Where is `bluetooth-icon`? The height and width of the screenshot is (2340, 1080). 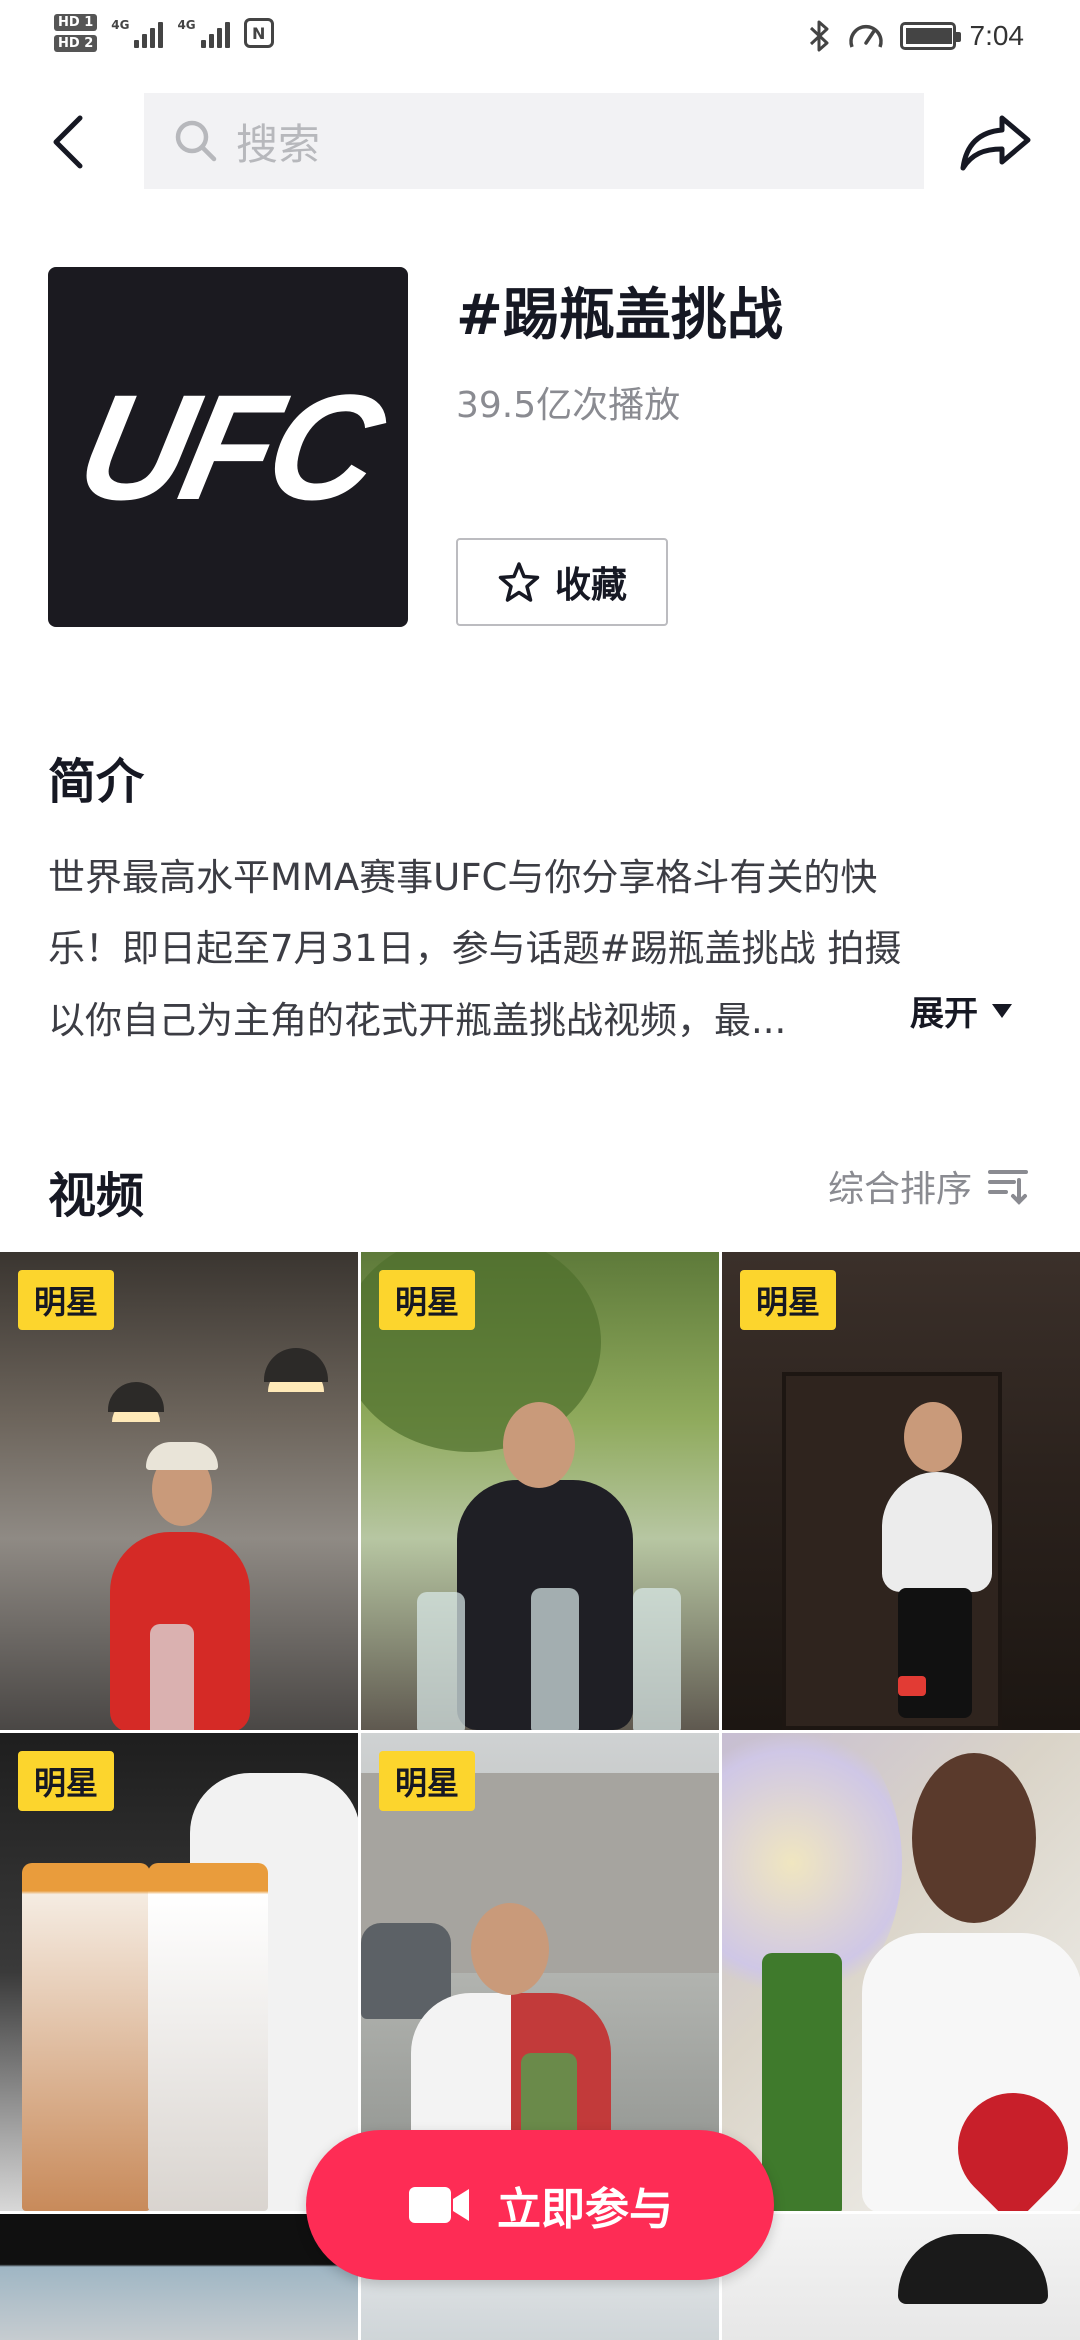 bluetooth-icon is located at coordinates (818, 36).